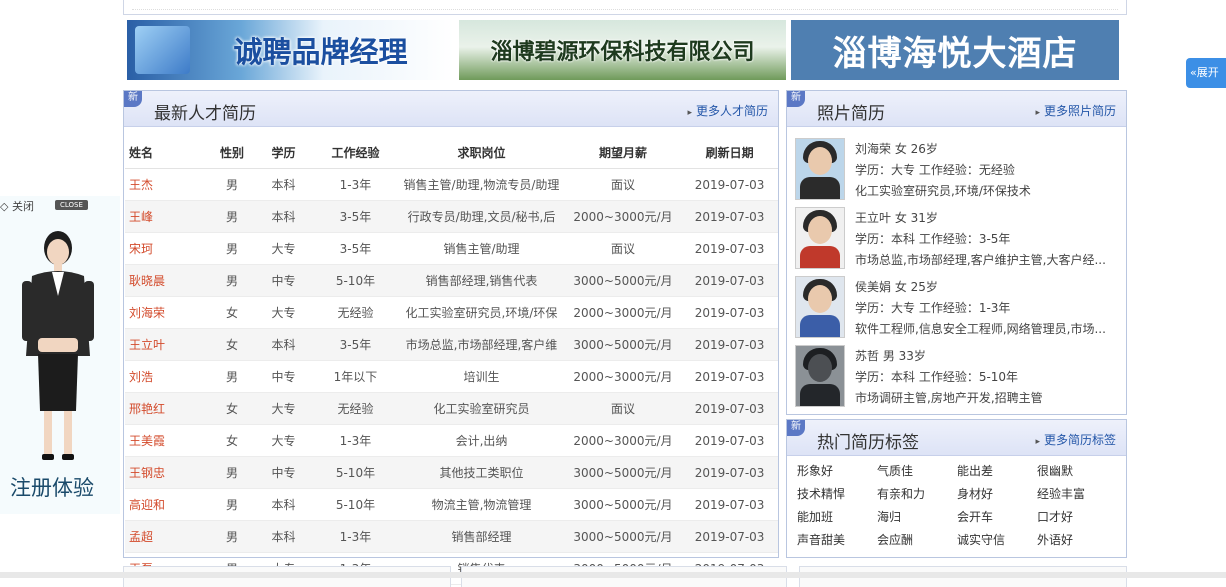  Describe the element at coordinates (167, 216) in the screenshot. I see `cell-name: 王峰` at that location.